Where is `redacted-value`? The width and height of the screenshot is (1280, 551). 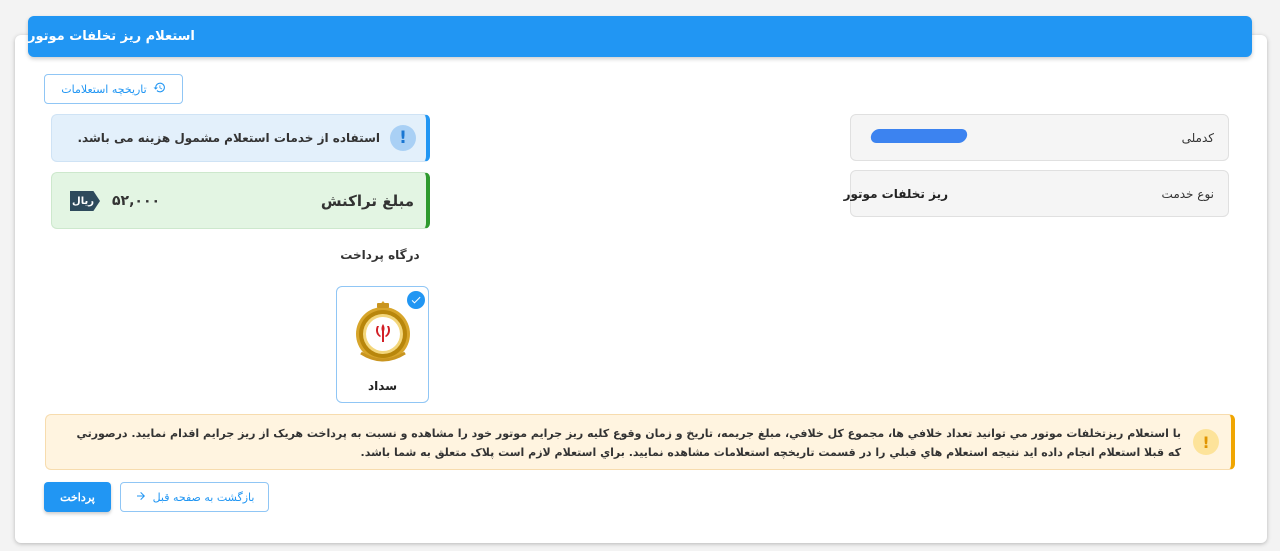 redacted-value is located at coordinates (919, 136).